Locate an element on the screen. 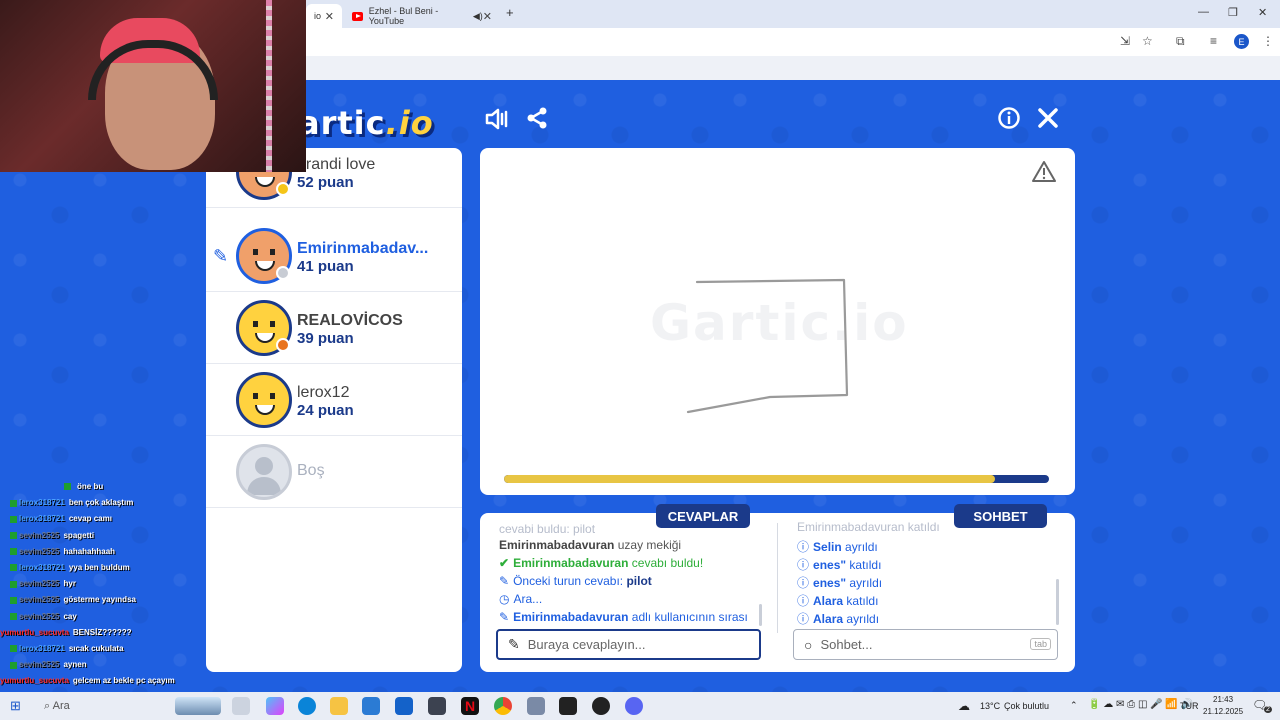 This screenshot has height=720, width=1280. store-icon is located at coordinates (371, 706).